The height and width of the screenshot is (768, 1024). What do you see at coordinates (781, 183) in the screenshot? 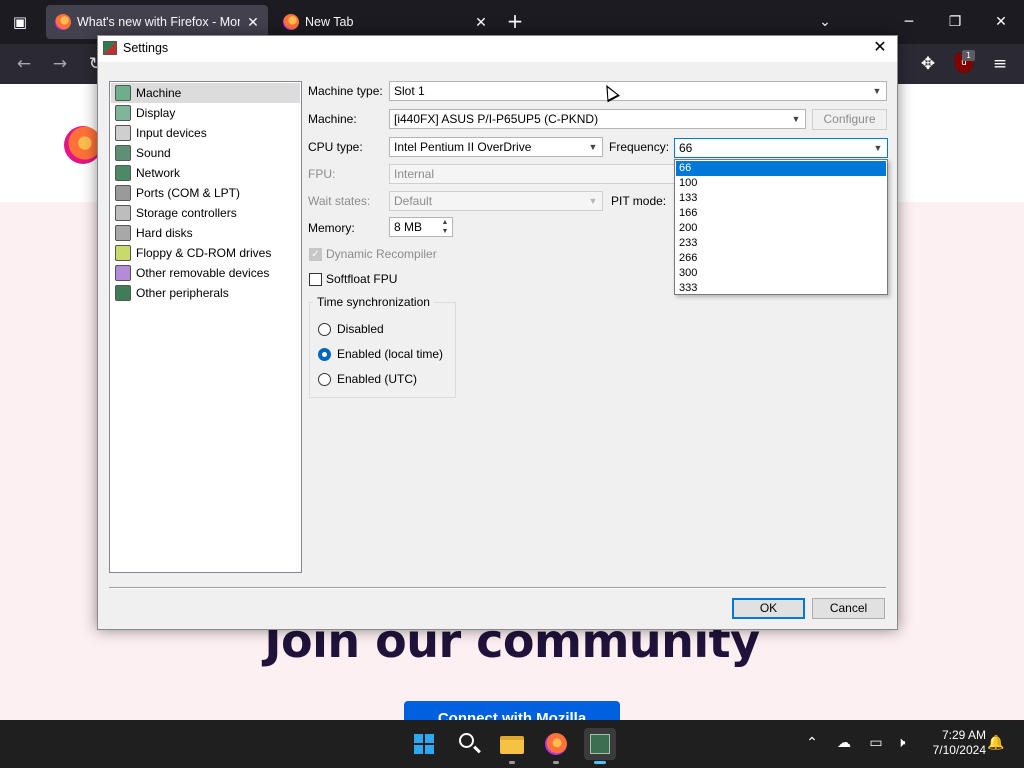
I see `frequency-option: 100` at bounding box center [781, 183].